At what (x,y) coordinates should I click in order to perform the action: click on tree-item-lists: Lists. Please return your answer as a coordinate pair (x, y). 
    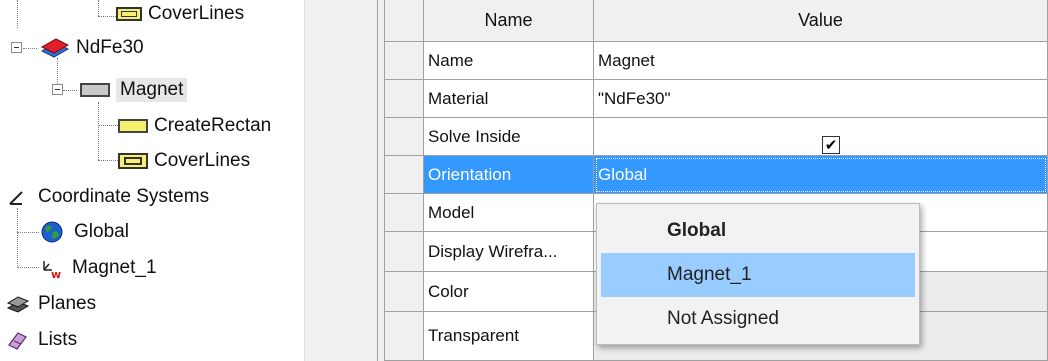
    Looking at the image, I should click on (41, 340).